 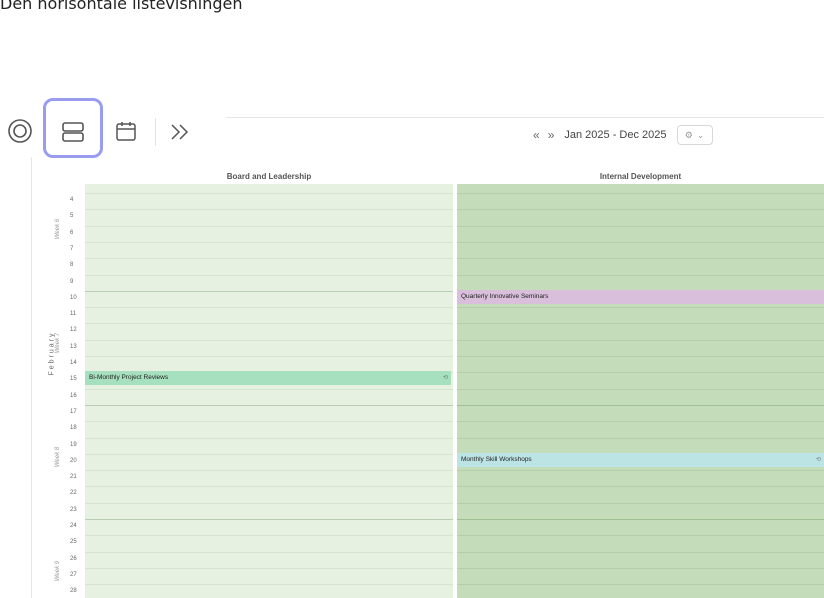 What do you see at coordinates (688, 134) in the screenshot?
I see `gear-icon: ⚙` at bounding box center [688, 134].